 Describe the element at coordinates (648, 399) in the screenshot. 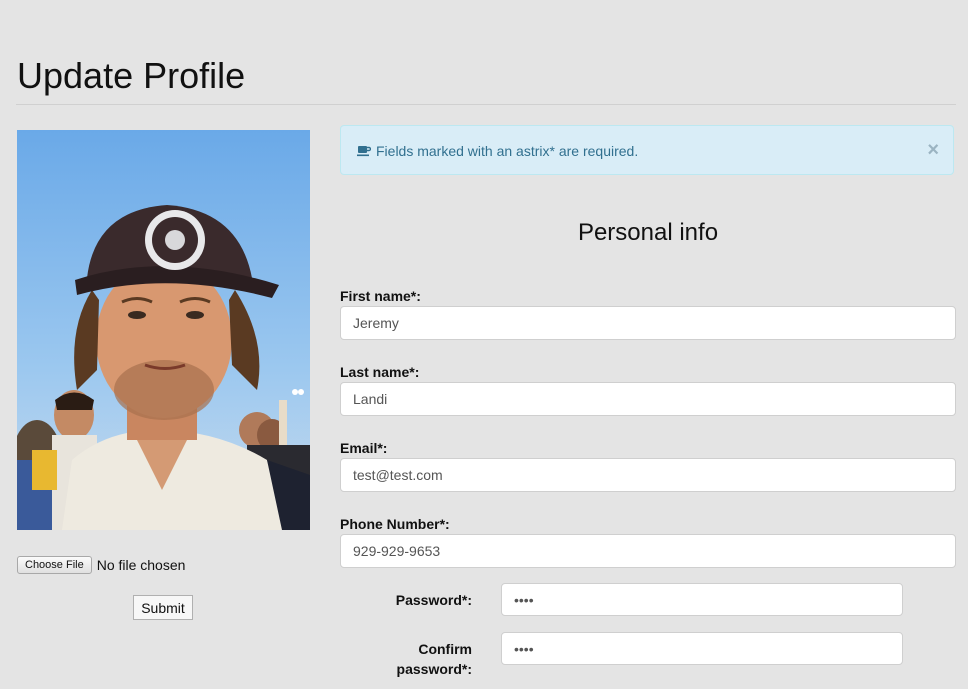

I see `last-name-input` at that location.